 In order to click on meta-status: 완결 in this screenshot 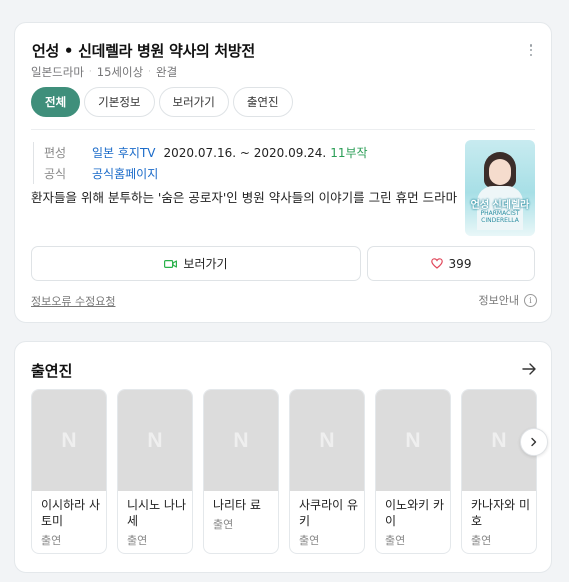, I will do `click(167, 72)`.